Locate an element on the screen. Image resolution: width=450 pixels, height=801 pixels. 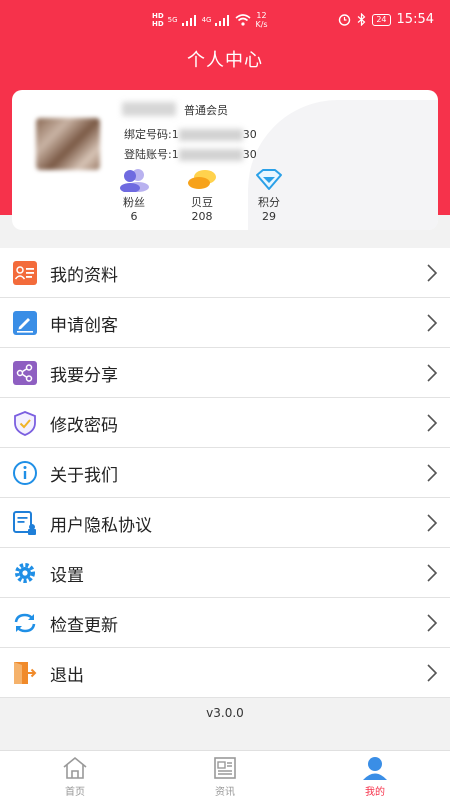
tab-label: 资讯 is located at coordinates (225, 792).